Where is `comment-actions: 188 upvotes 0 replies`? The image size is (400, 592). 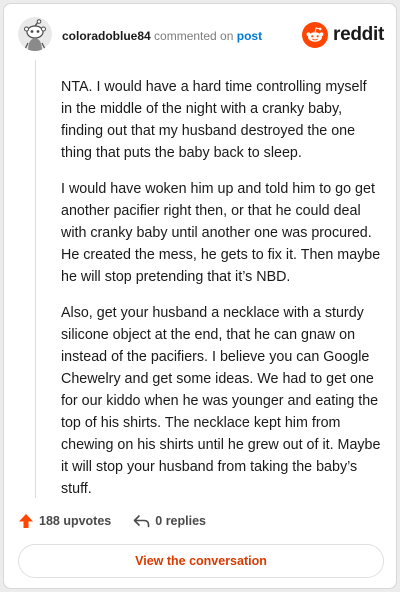 comment-actions: 188 upvotes 0 replies is located at coordinates (112, 521).